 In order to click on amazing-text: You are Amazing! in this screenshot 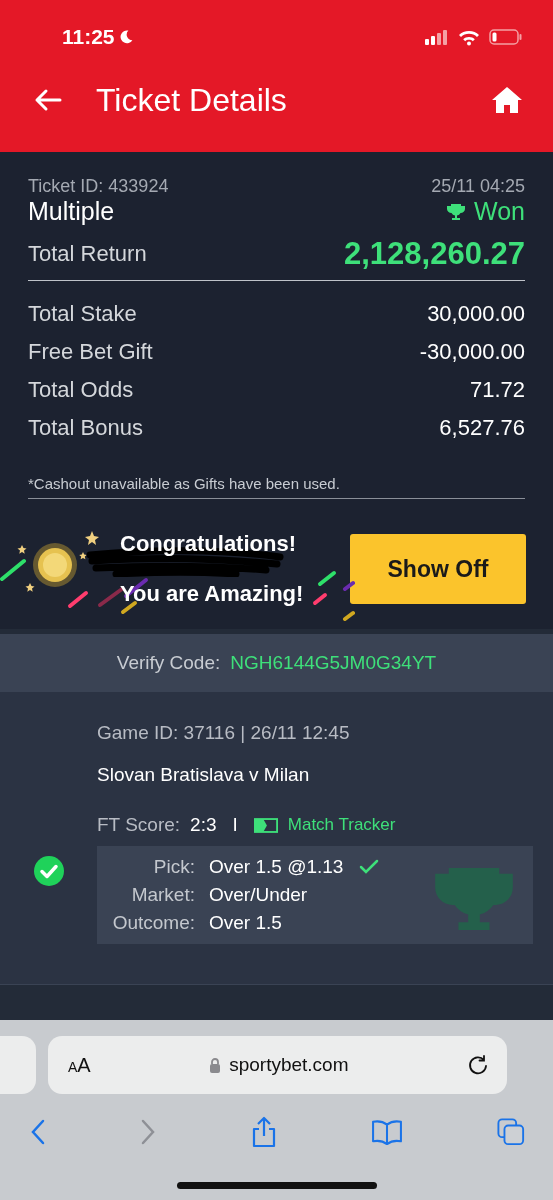, I will do `click(212, 594)`.